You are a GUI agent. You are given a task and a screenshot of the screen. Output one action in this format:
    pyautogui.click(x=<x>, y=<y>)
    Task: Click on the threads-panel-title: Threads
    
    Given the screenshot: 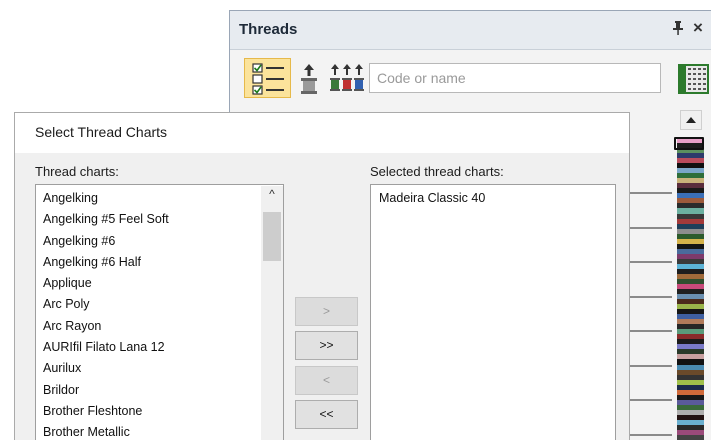 What is the action you would take?
    pyautogui.click(x=268, y=29)
    